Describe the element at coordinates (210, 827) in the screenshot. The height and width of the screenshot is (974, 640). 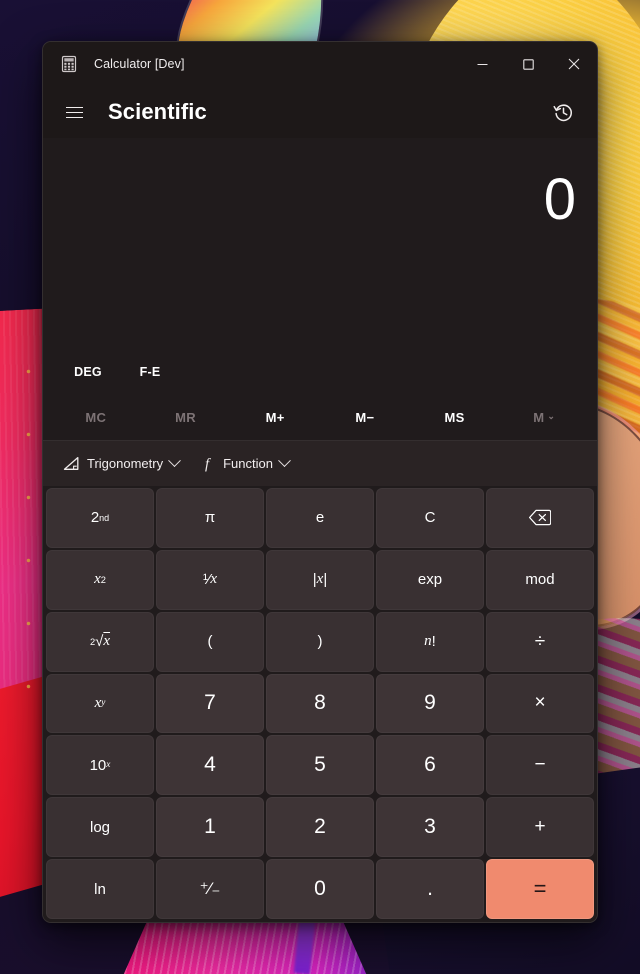
I see `one-button: 1` at that location.